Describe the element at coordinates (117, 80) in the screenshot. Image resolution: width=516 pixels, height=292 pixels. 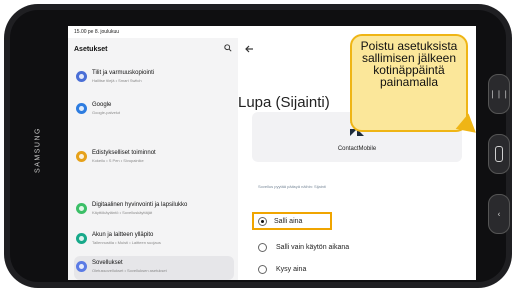
I see `settings-item-subtitle: Hallitse tilejä • Smart Switch` at that location.